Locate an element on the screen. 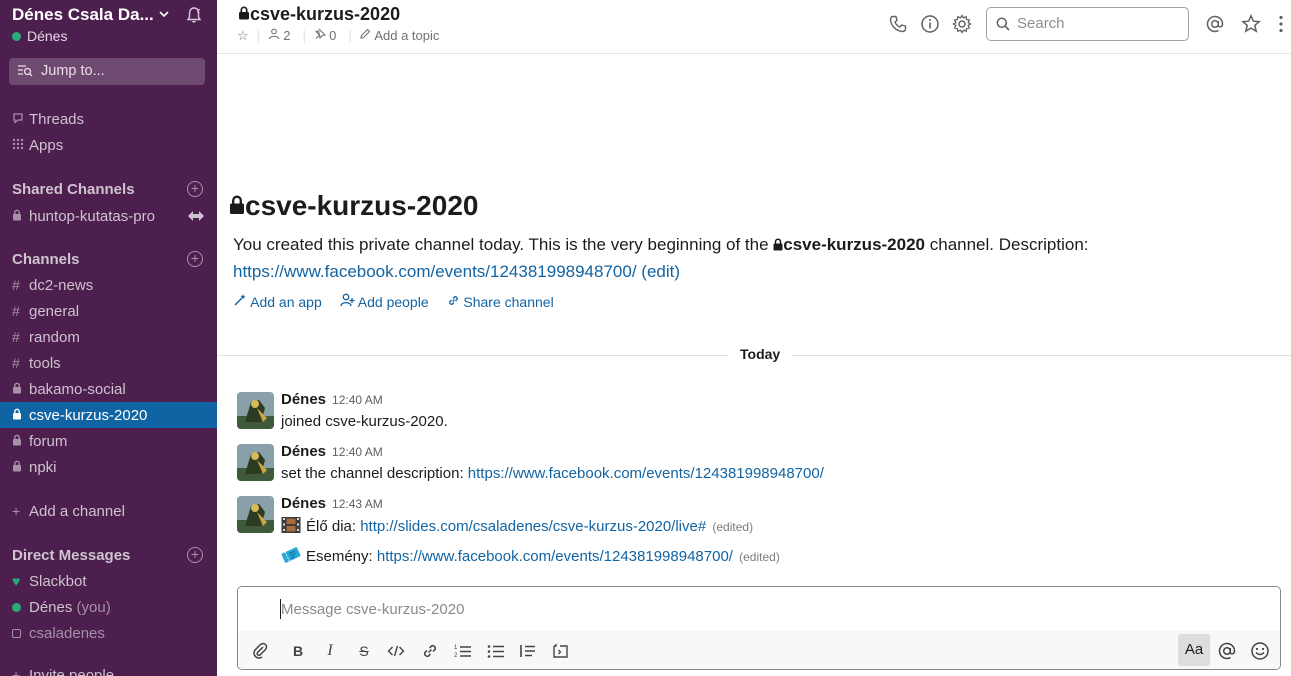 Image resolution: width=1291 pixels, height=676 pixels. message-text: joined csve-kurzus-2020. is located at coordinates (364, 421).